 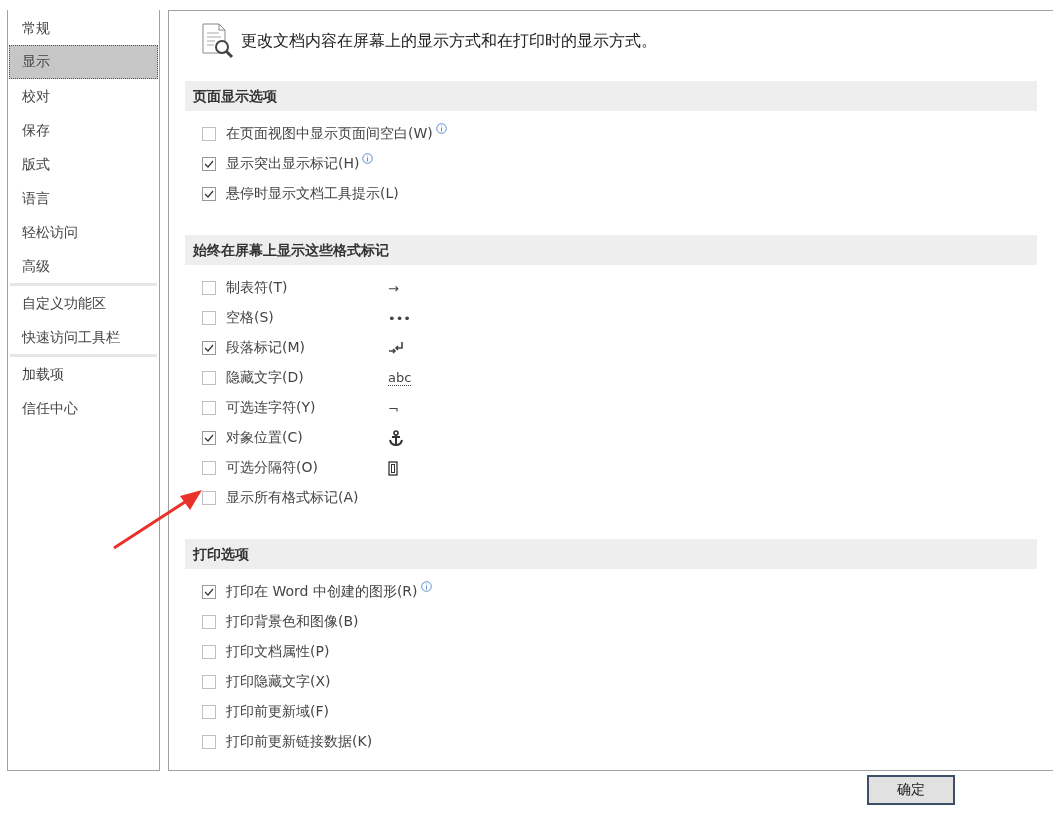 I want to click on page-description: 更改文档内容在屏幕上的显示方式和在打印时的显示方式。, so click(x=449, y=41).